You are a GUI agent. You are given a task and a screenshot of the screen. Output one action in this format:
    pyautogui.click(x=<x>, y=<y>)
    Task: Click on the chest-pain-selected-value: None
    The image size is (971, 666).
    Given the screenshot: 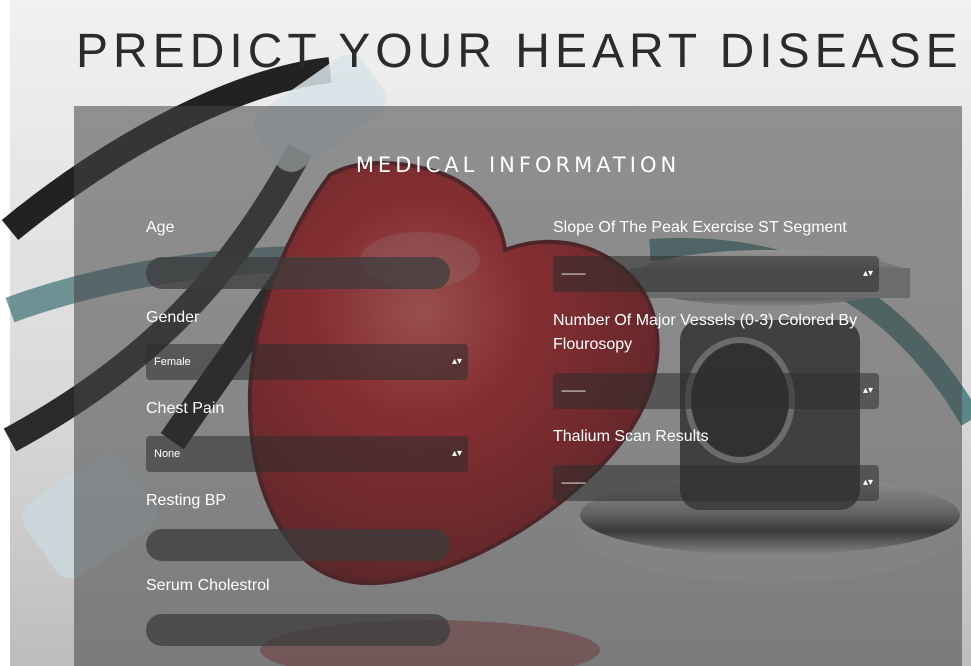 What is the action you would take?
    pyautogui.click(x=167, y=454)
    